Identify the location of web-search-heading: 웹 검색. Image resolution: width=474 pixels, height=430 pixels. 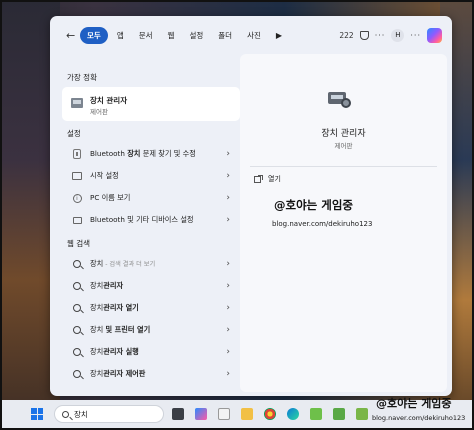
(79, 243).